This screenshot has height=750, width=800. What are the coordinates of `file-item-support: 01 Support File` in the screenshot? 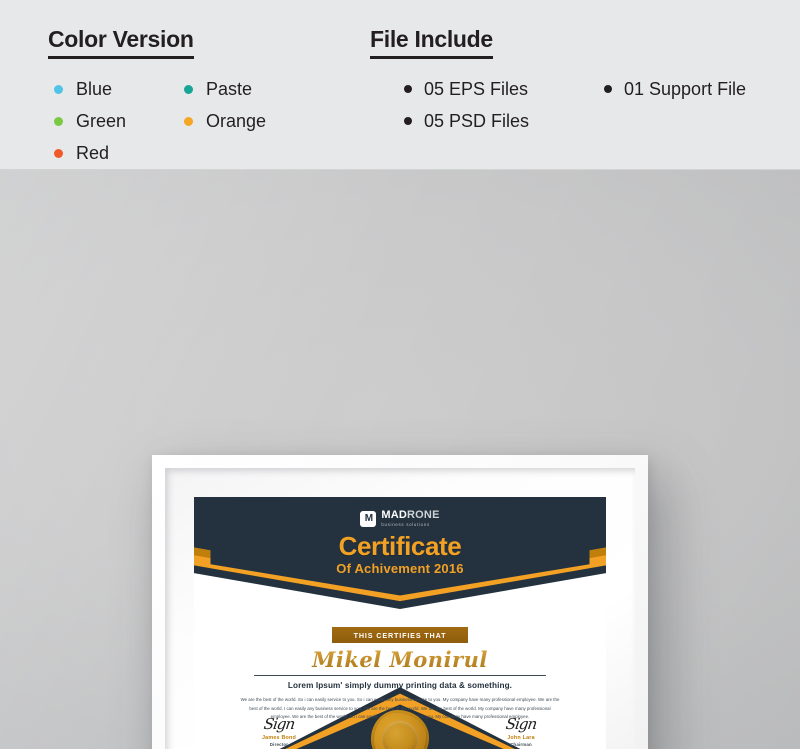 It's located at (670, 89).